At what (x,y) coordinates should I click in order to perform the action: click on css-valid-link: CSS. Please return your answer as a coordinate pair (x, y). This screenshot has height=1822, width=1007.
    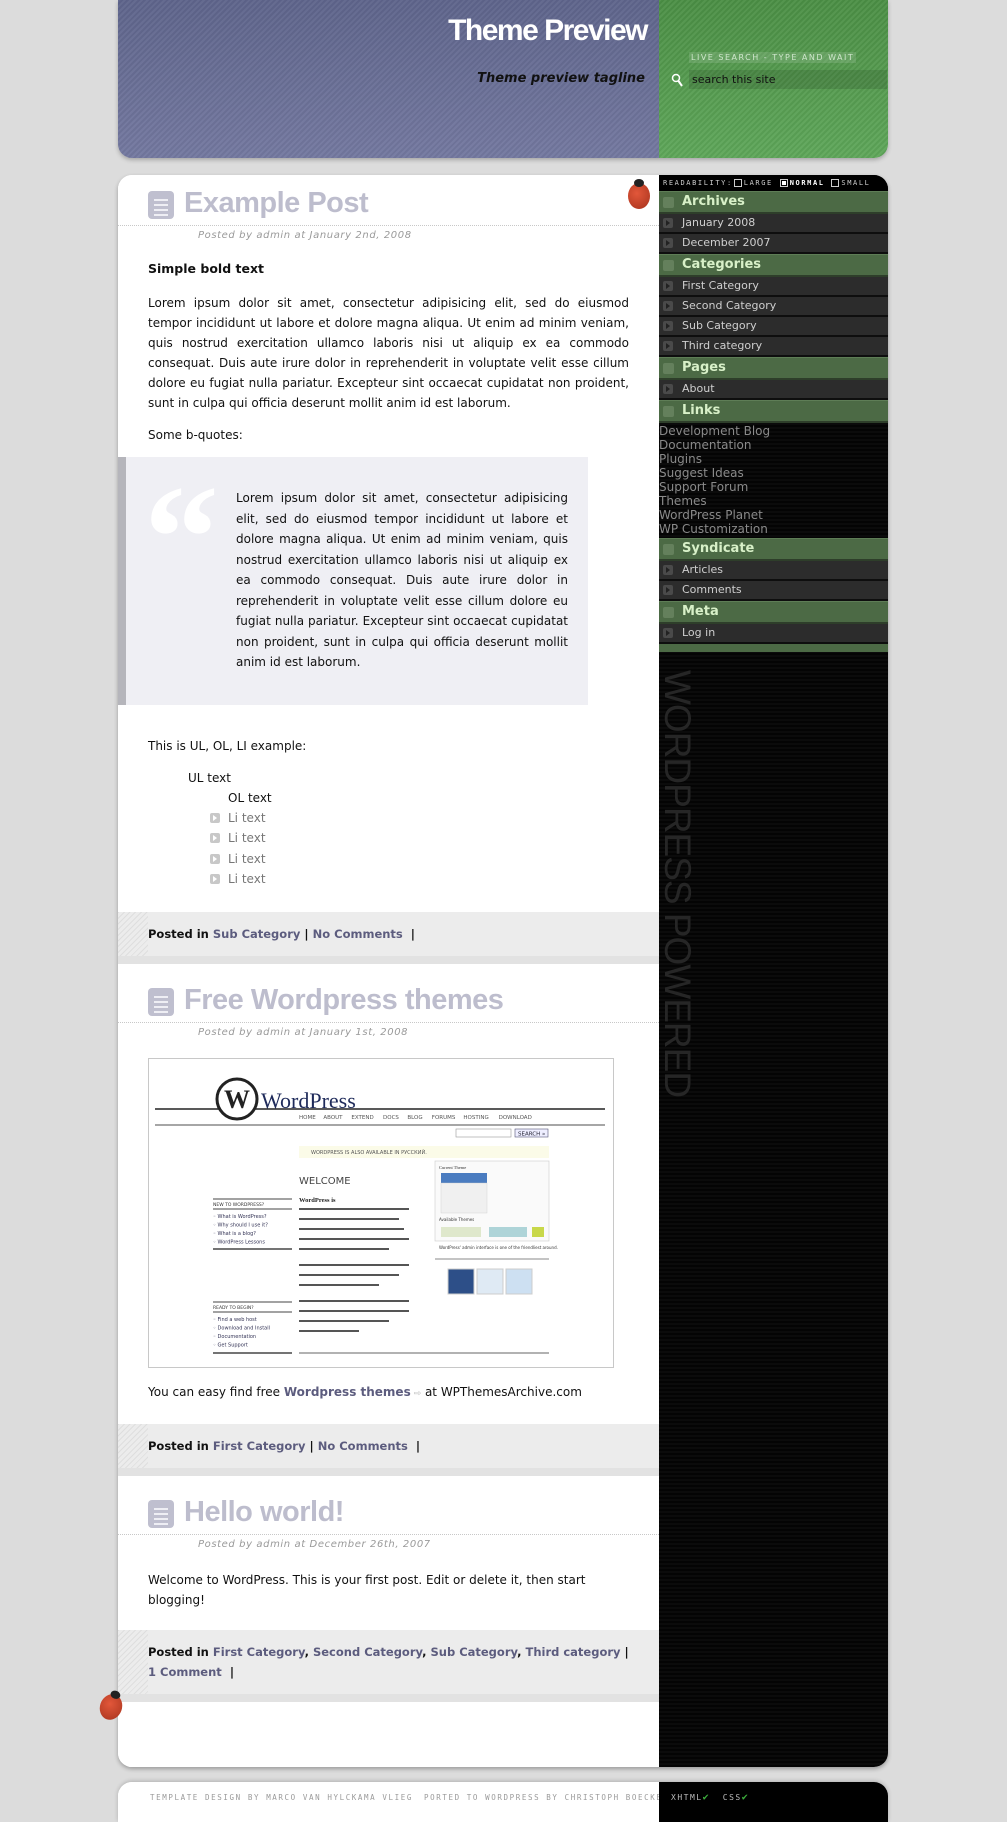
    Looking at the image, I should click on (732, 1797).